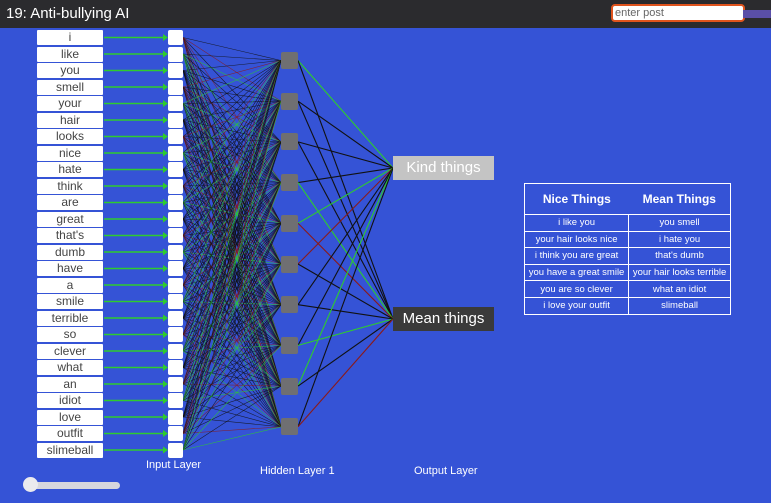  I want to click on table-row: your hair looks nice i hate you, so click(627, 239).